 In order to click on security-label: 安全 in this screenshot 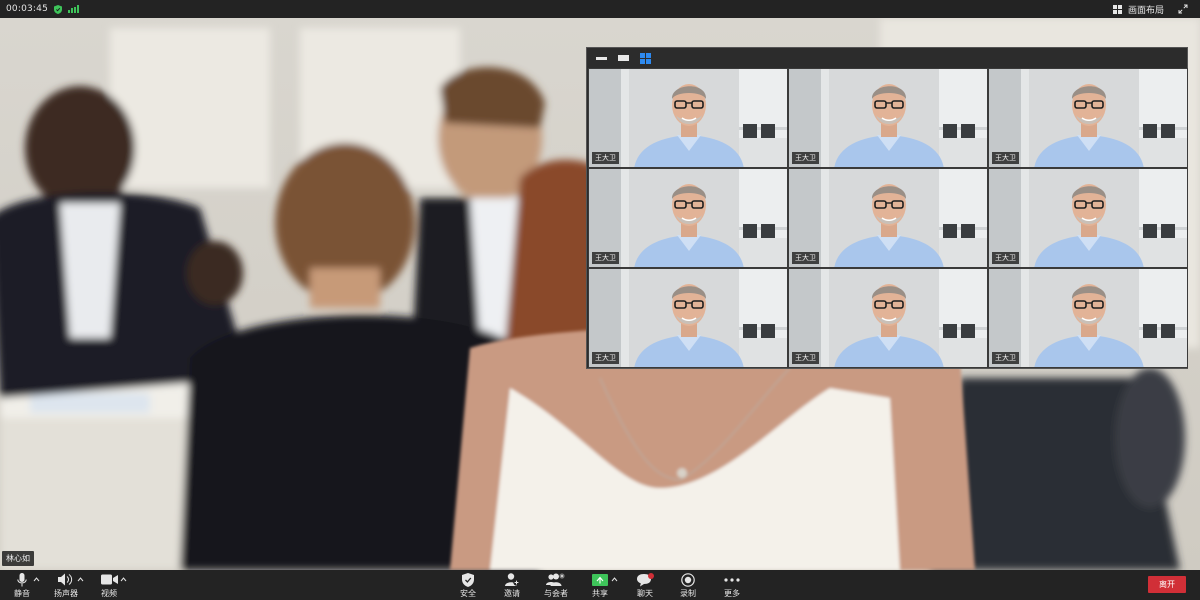, I will do `click(468, 593)`.